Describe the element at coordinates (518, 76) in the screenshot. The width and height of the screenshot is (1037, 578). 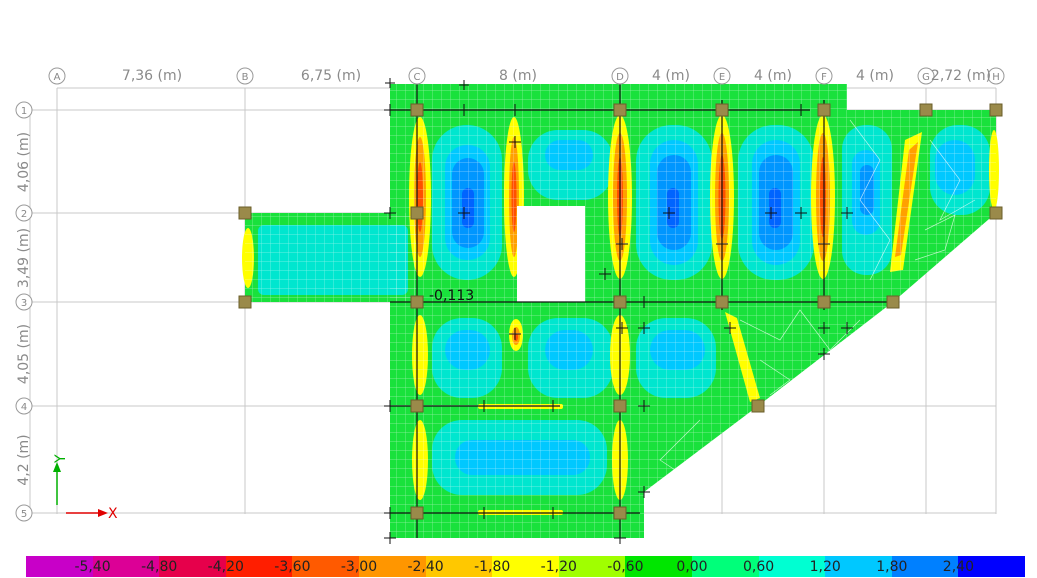
I see `spacing-cd: 8 (m)` at that location.